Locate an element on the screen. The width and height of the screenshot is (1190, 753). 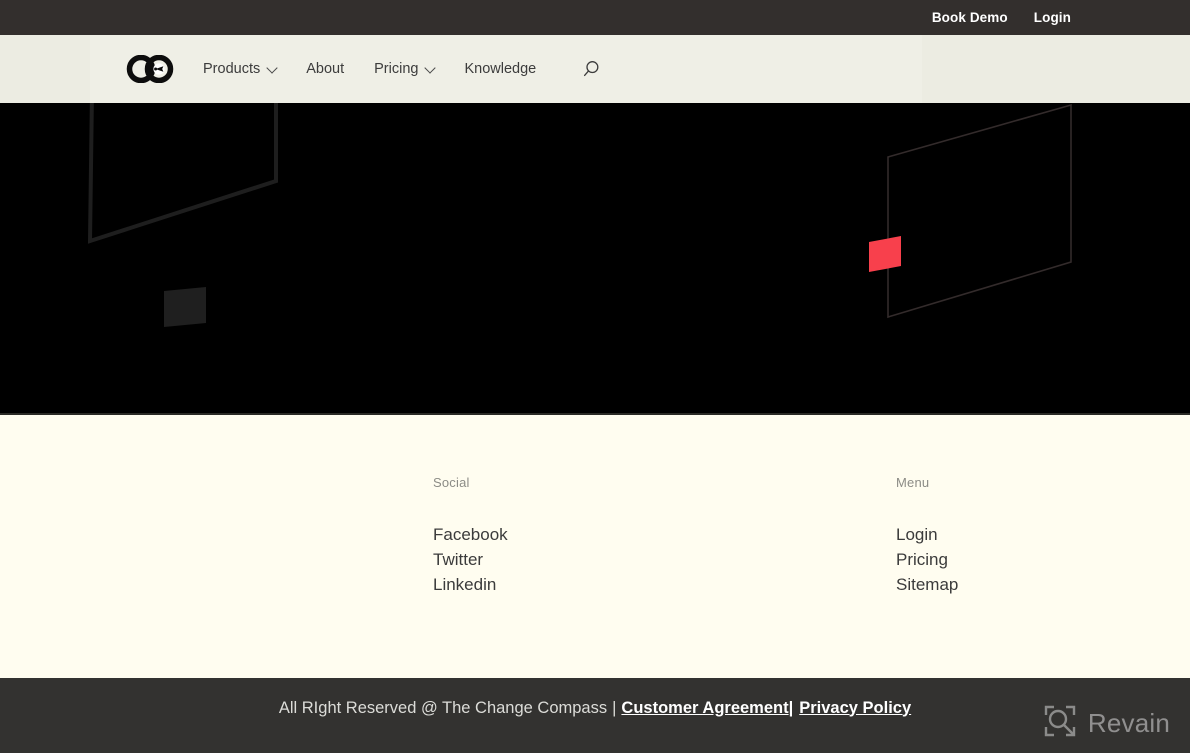
footer-link-facebook: Facebook is located at coordinates (470, 534).